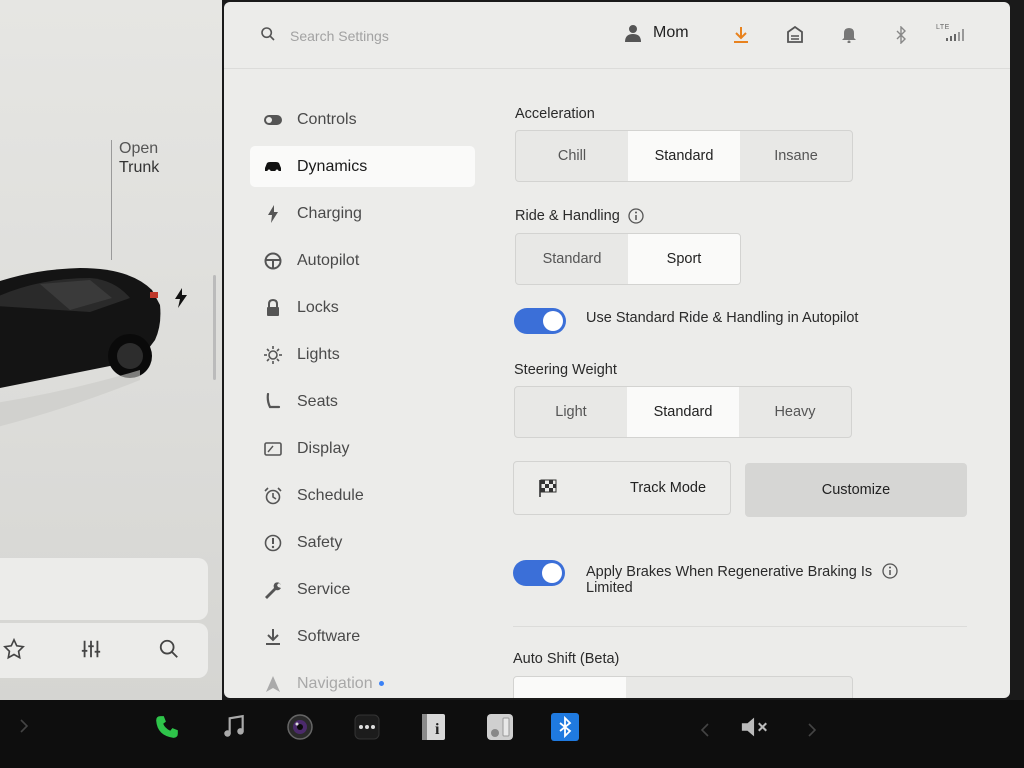 Image resolution: width=1024 pixels, height=768 pixels. What do you see at coordinates (273, 354) in the screenshot?
I see `sun-icon` at bounding box center [273, 354].